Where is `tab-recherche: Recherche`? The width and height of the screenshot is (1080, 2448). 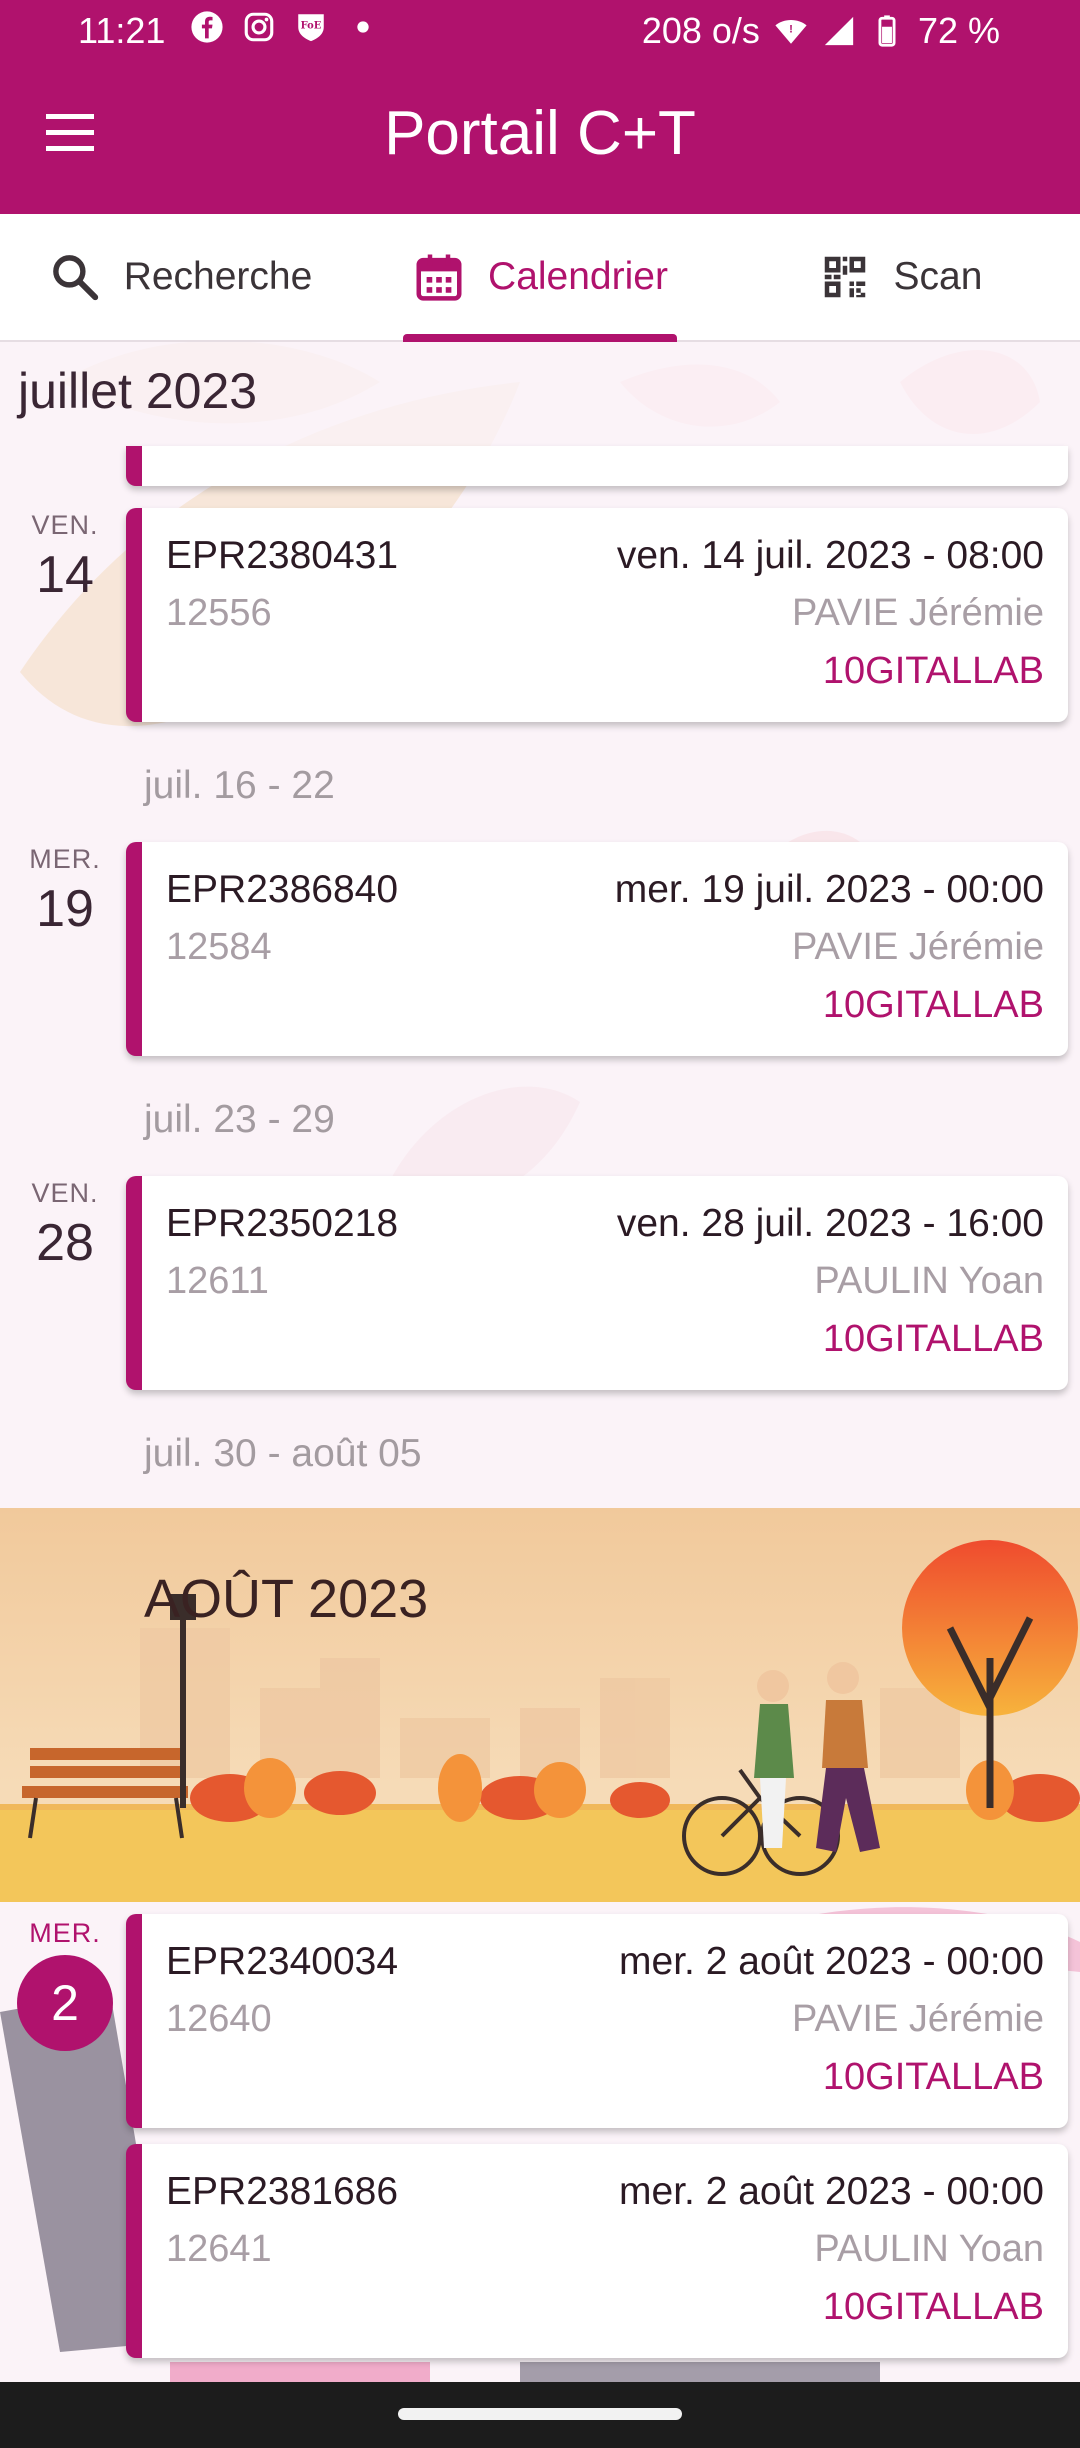 tab-recherche: Recherche is located at coordinates (180, 277).